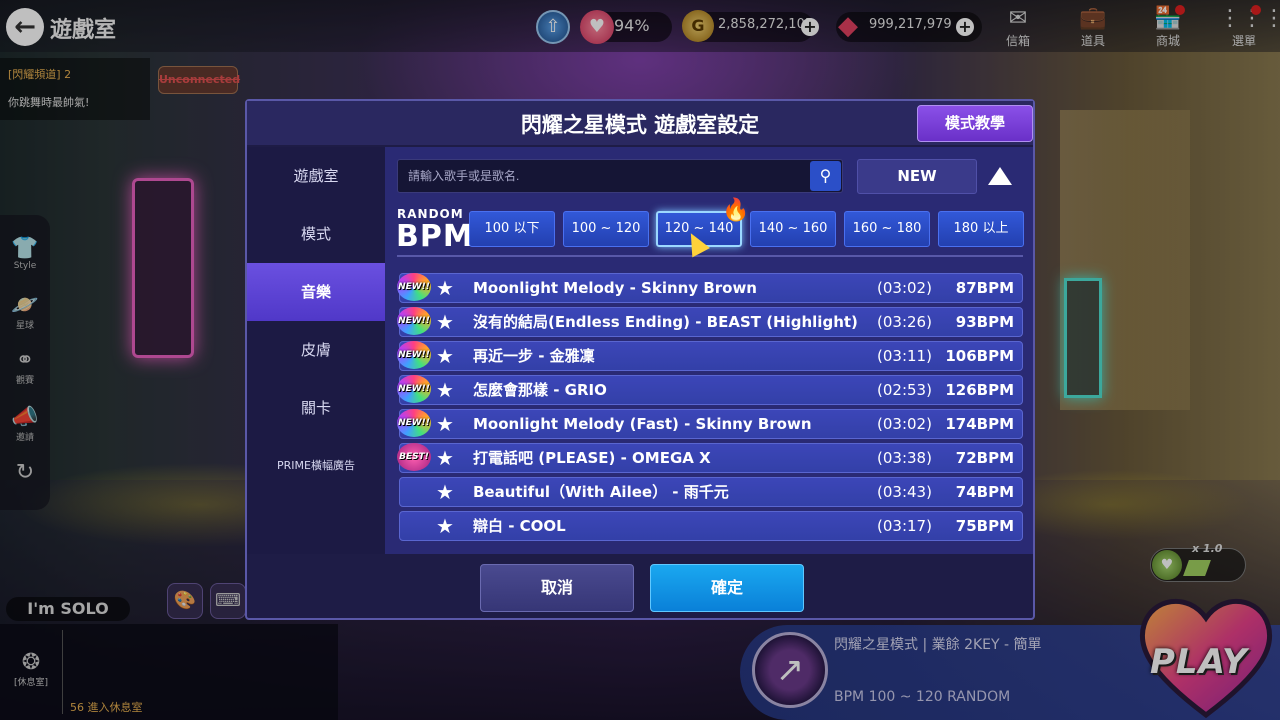 This screenshot has width=1280, height=720. Describe the element at coordinates (904, 492) in the screenshot. I see `song-duration: (03:43)` at that location.